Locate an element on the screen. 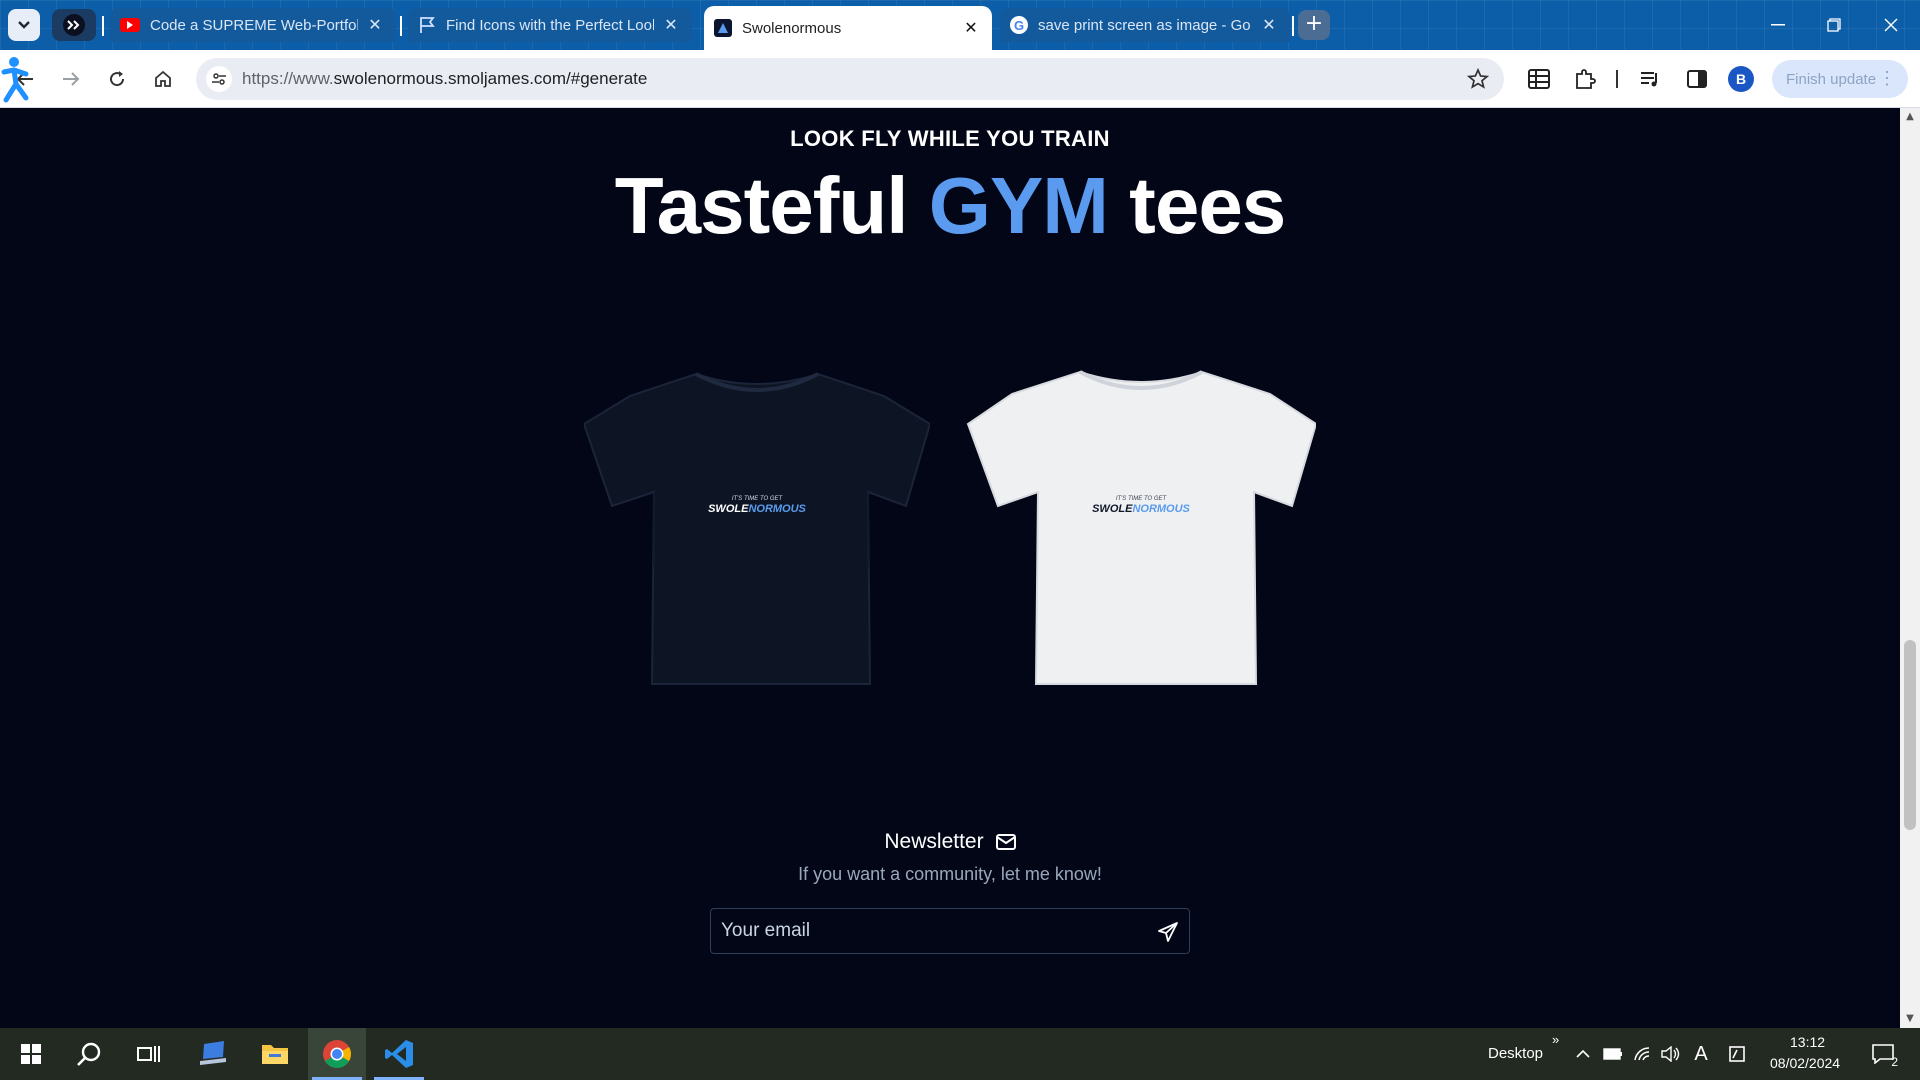  toolbar-divider is located at coordinates (1617, 79).